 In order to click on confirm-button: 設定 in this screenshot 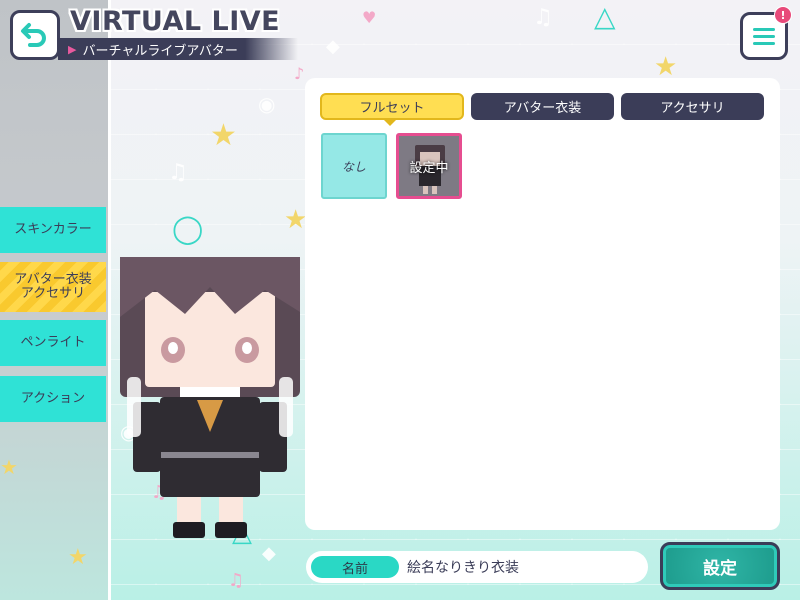, I will do `click(720, 566)`.